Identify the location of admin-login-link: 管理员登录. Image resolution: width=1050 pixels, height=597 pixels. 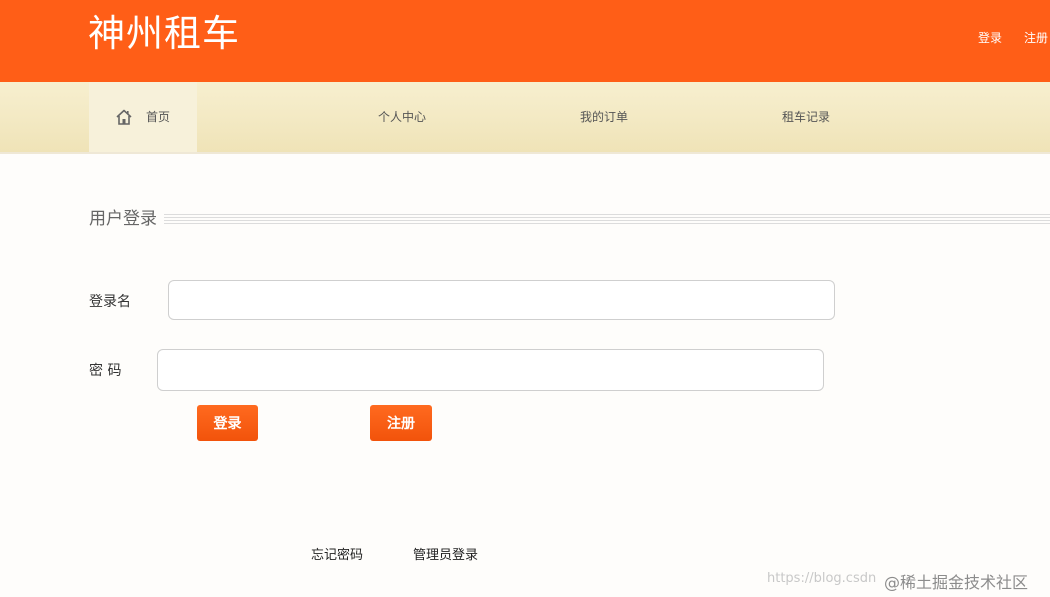
(445, 553).